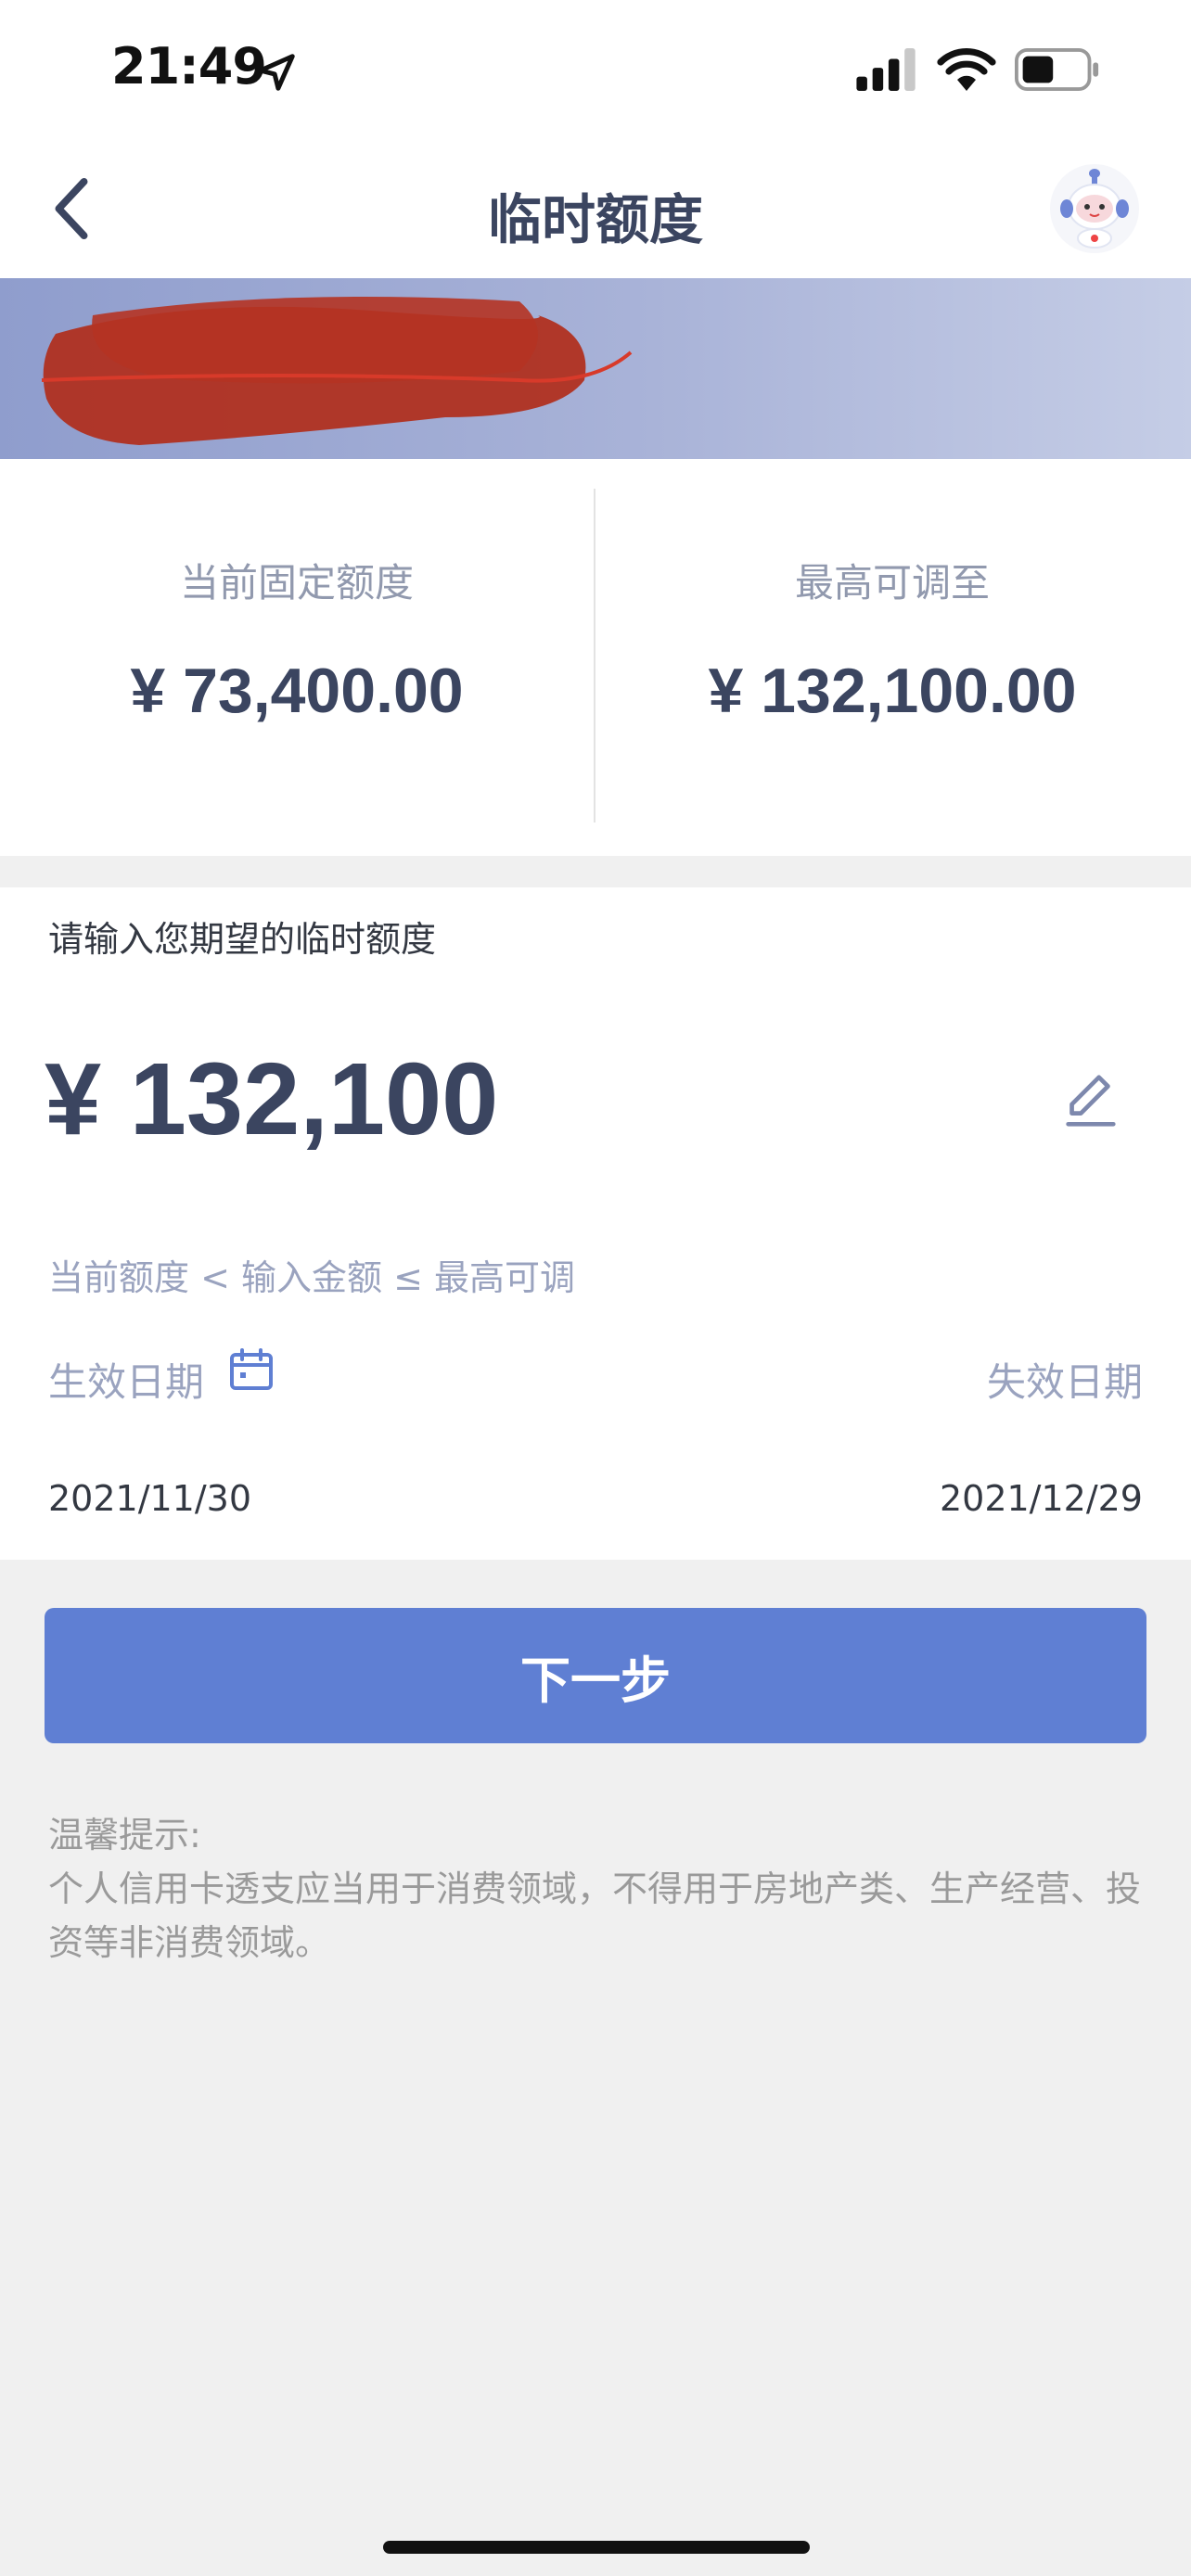 Image resolution: width=1191 pixels, height=2576 pixels. What do you see at coordinates (595, 1675) in the screenshot?
I see `next-step-button: 下一步` at bounding box center [595, 1675].